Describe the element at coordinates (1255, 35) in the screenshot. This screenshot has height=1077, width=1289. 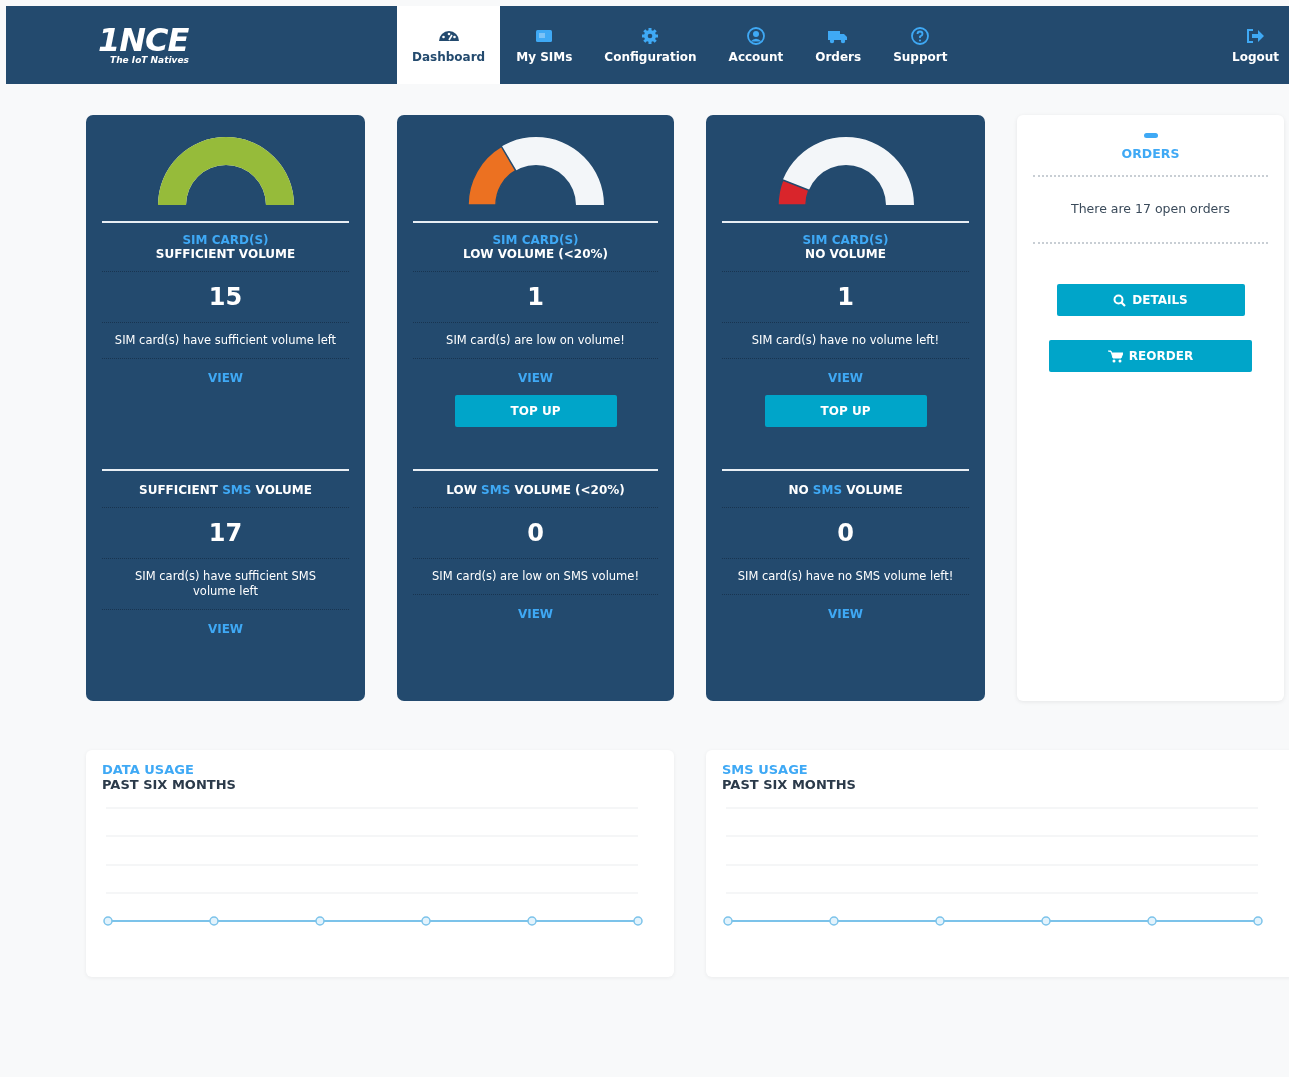
I see `logout-icon` at that location.